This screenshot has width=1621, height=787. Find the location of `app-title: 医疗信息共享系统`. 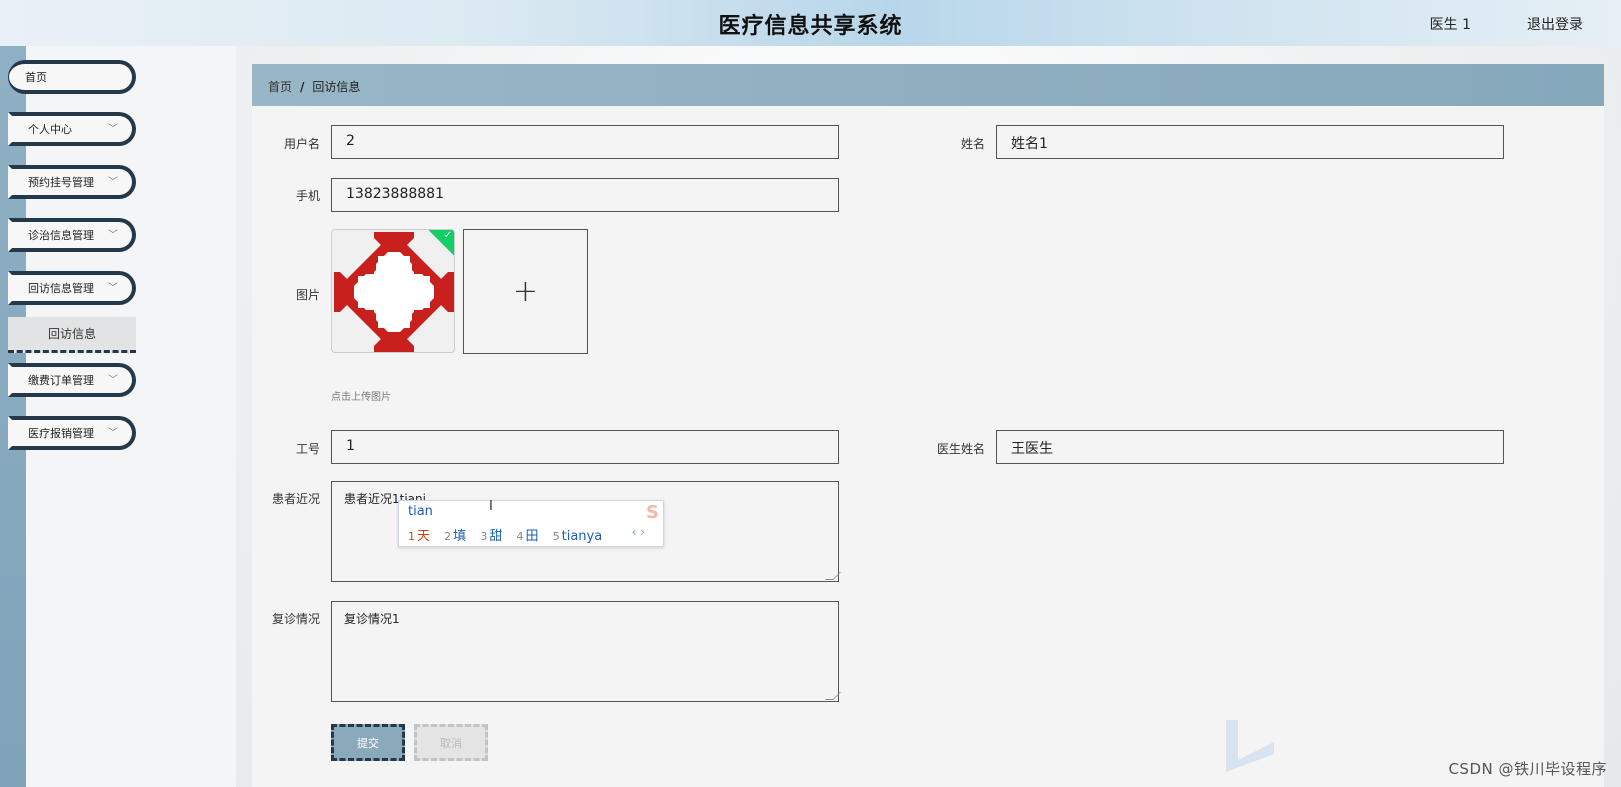

app-title: 医疗信息共享系统 is located at coordinates (810, 26).